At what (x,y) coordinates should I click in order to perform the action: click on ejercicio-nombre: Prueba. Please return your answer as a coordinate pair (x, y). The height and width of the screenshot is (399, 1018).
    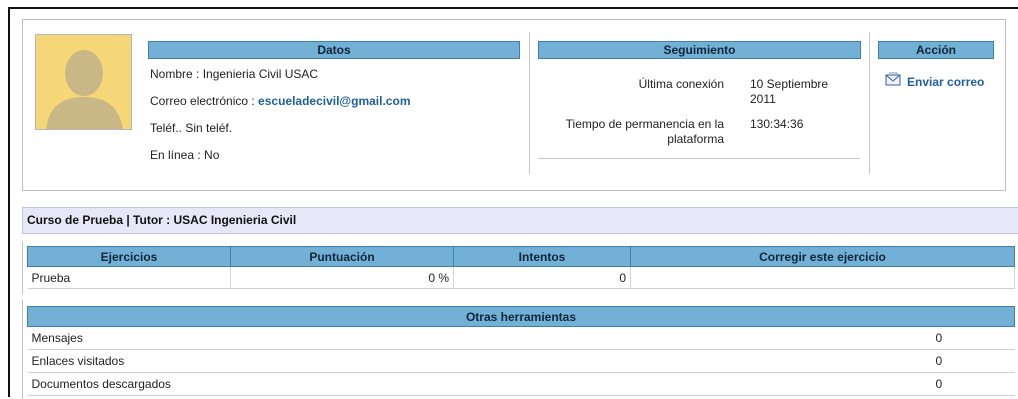
    Looking at the image, I should click on (129, 277).